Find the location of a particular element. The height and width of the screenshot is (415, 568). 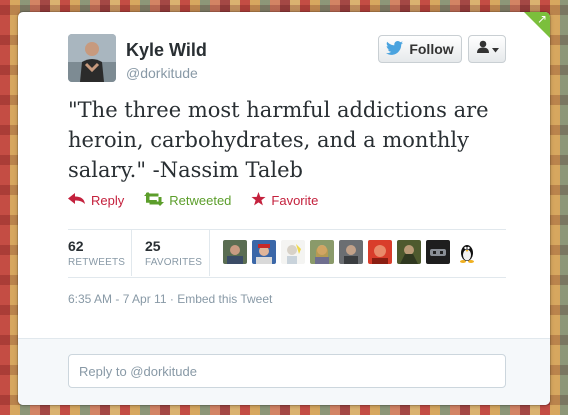

tweet-actions: Reply Retweeted Favorite is located at coordinates (193, 200).